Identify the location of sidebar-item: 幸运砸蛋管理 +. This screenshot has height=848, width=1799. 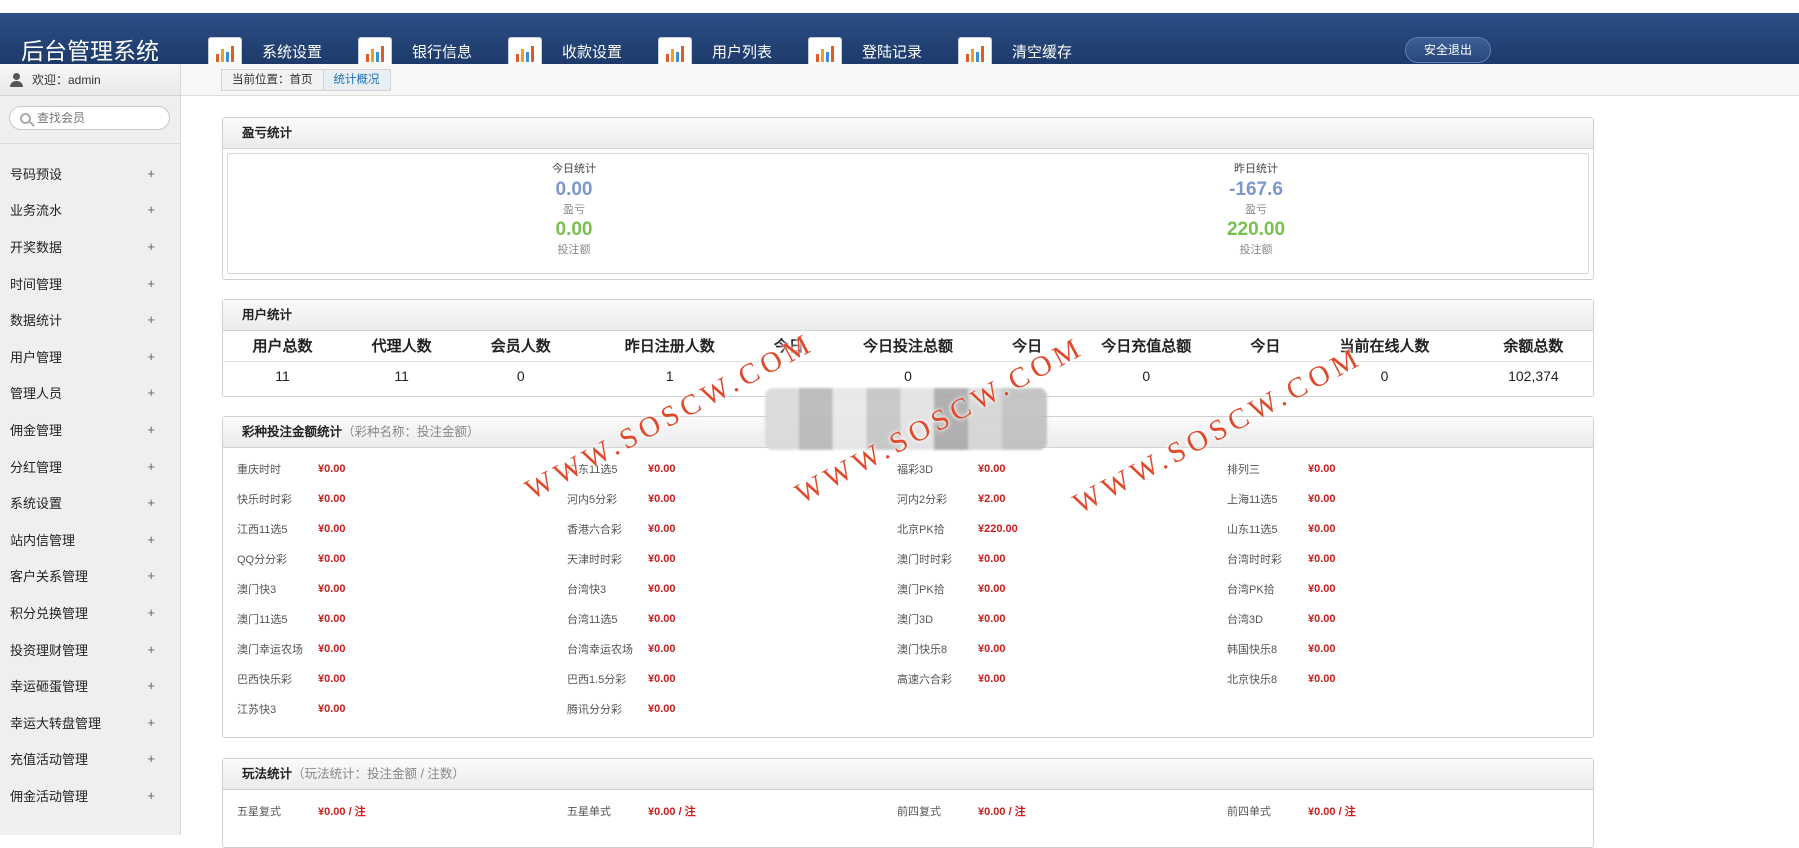
(90, 685).